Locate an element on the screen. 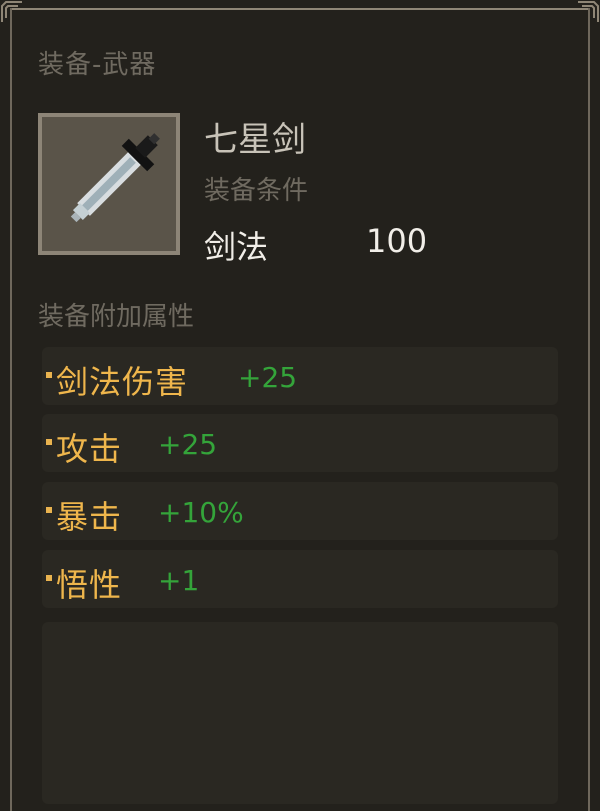  item-icon-slot is located at coordinates (109, 184).